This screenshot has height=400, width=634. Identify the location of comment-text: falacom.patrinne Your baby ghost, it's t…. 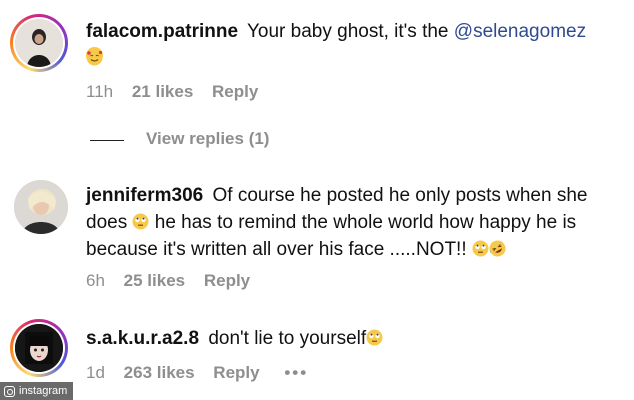
(356, 45).